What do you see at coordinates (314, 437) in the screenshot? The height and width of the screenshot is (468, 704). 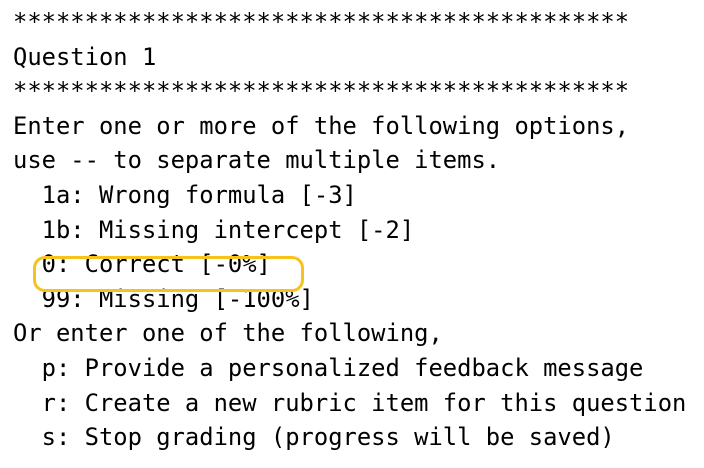 I see `command-s: s: Stop grading (progress will be saved)` at bounding box center [314, 437].